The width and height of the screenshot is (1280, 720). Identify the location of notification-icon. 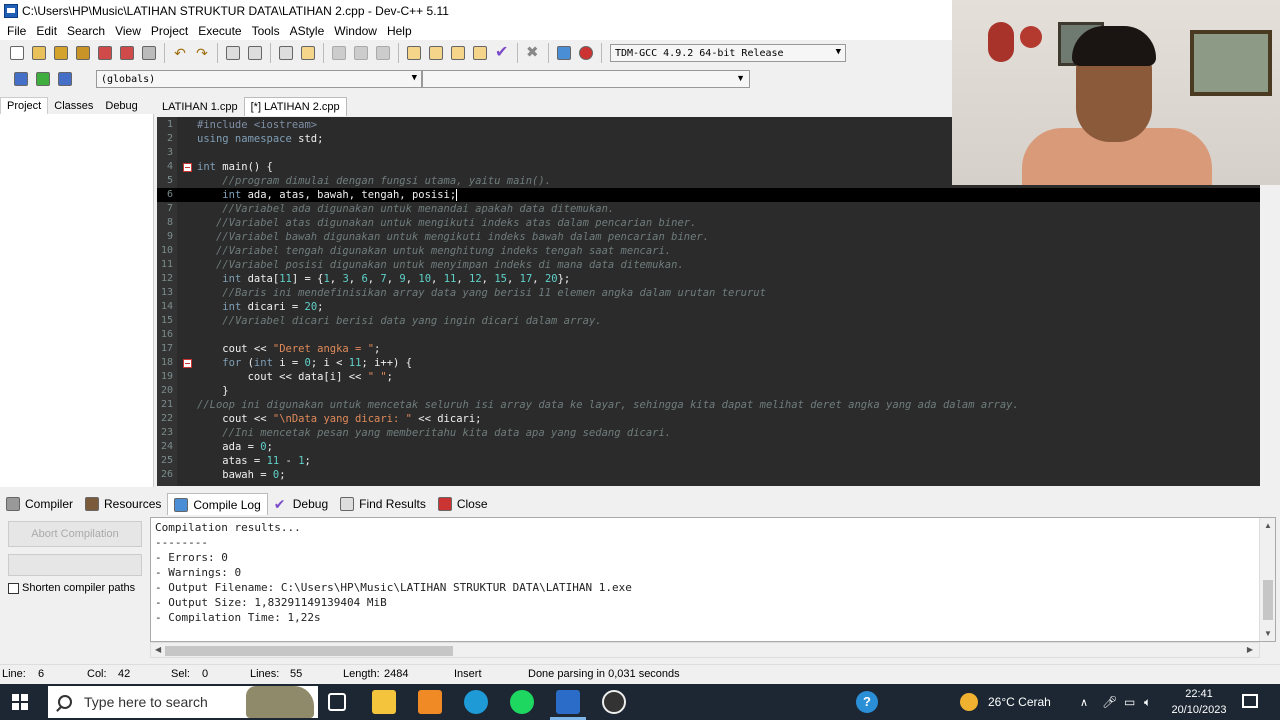
(1250, 701).